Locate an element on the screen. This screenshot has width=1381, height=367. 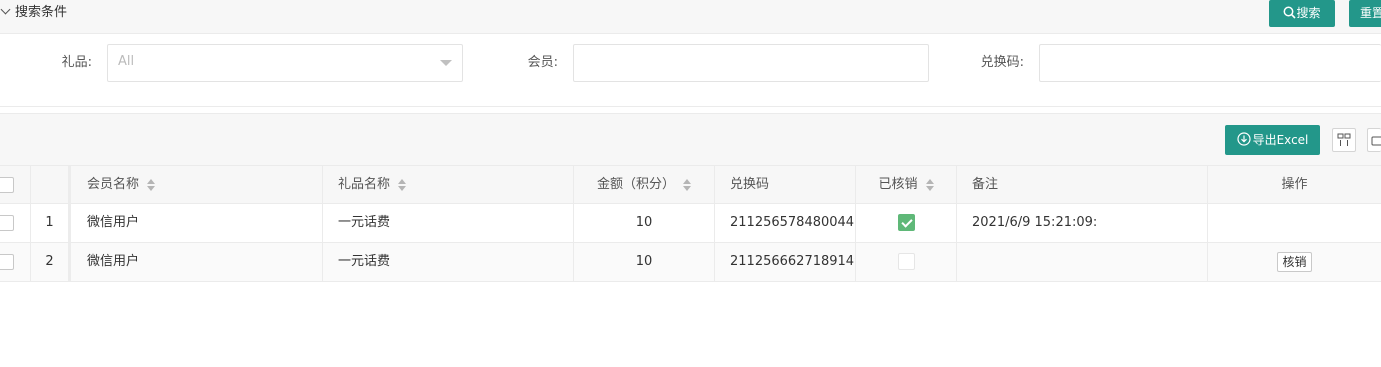
note-cell is located at coordinates (1082, 262).